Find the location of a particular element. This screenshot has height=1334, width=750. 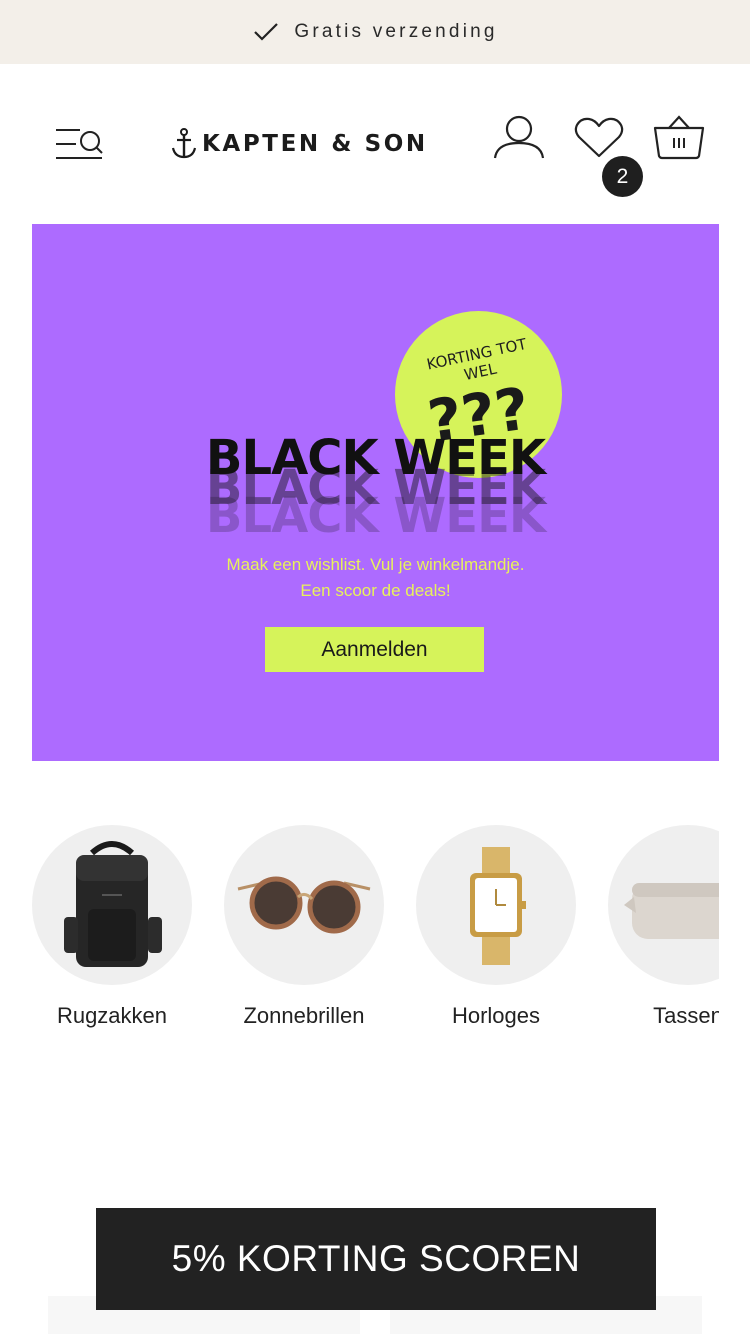

discount-promo-button: 5% KORTING SCOREN is located at coordinates (376, 1259).